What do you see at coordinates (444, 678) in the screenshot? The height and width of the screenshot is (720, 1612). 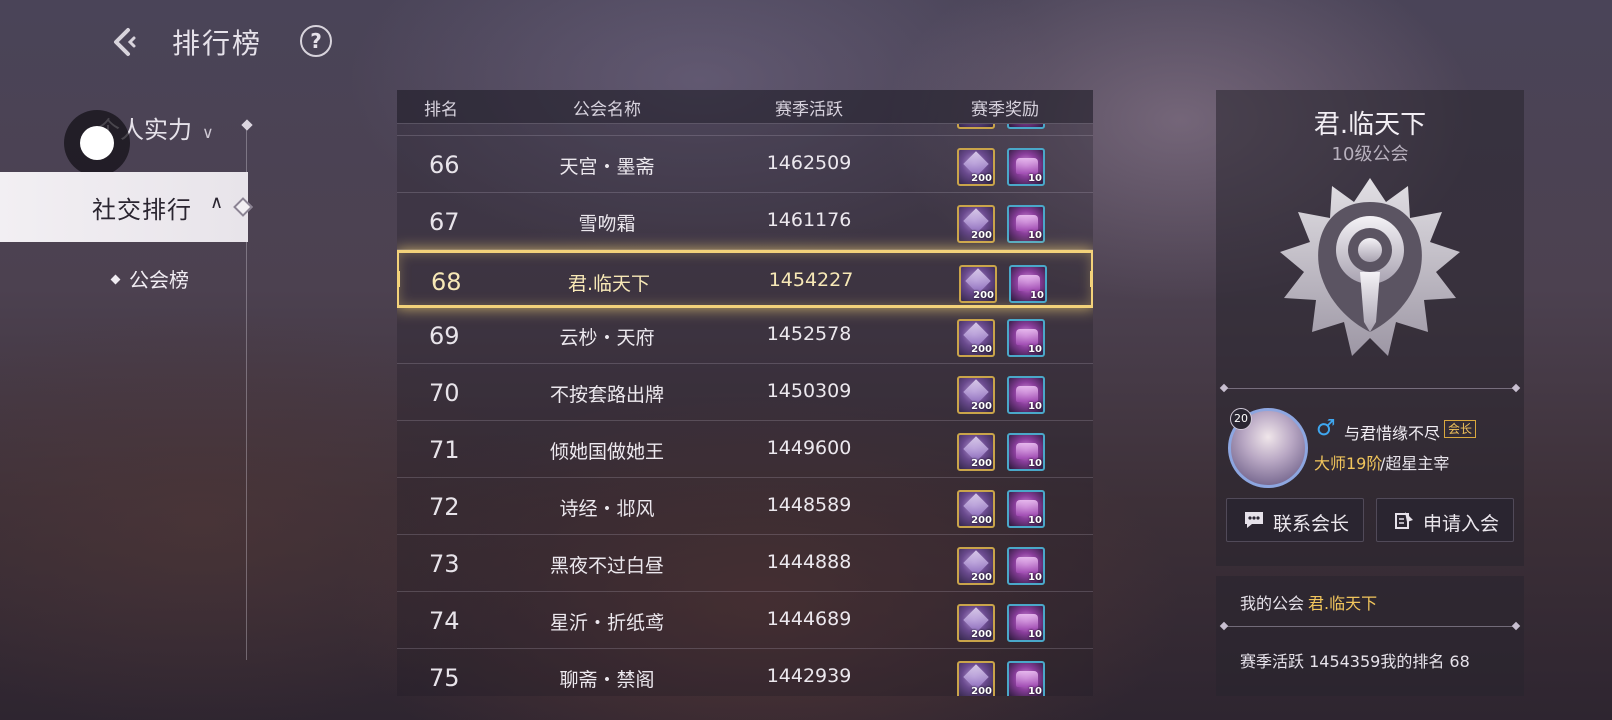 I see `rank-cell: 75` at bounding box center [444, 678].